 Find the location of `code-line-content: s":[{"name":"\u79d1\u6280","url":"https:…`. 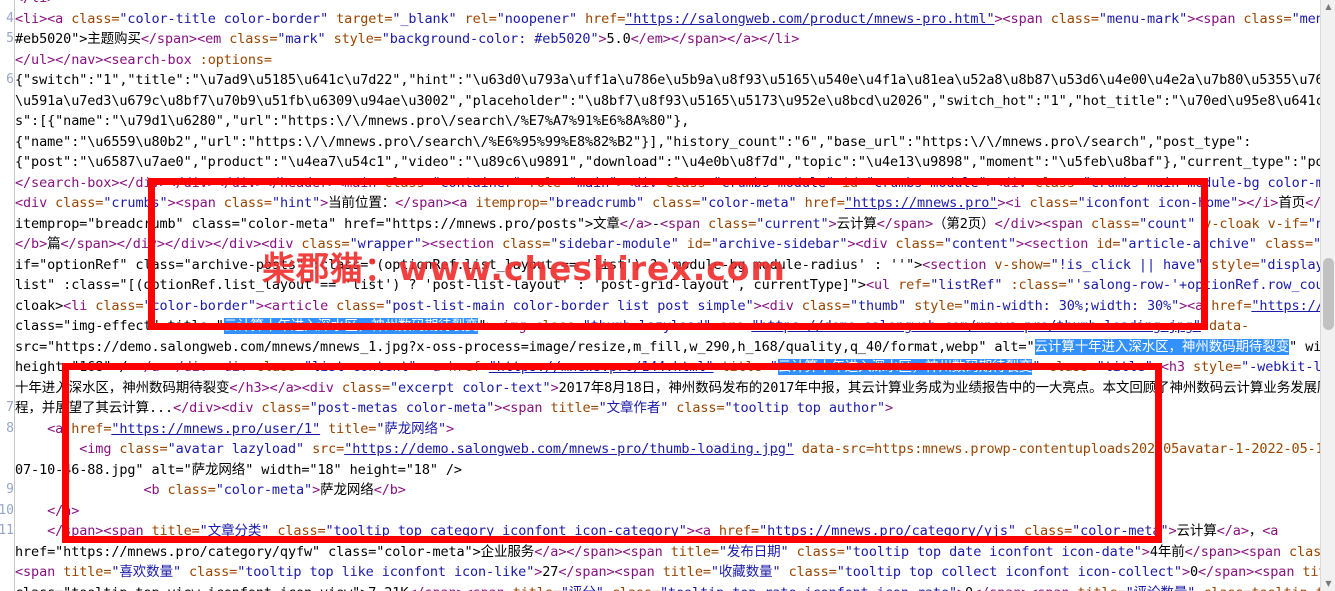

code-line-content: s":[{"name":"\u79d1\u6280","url":"https:… is located at coordinates (675, 121).